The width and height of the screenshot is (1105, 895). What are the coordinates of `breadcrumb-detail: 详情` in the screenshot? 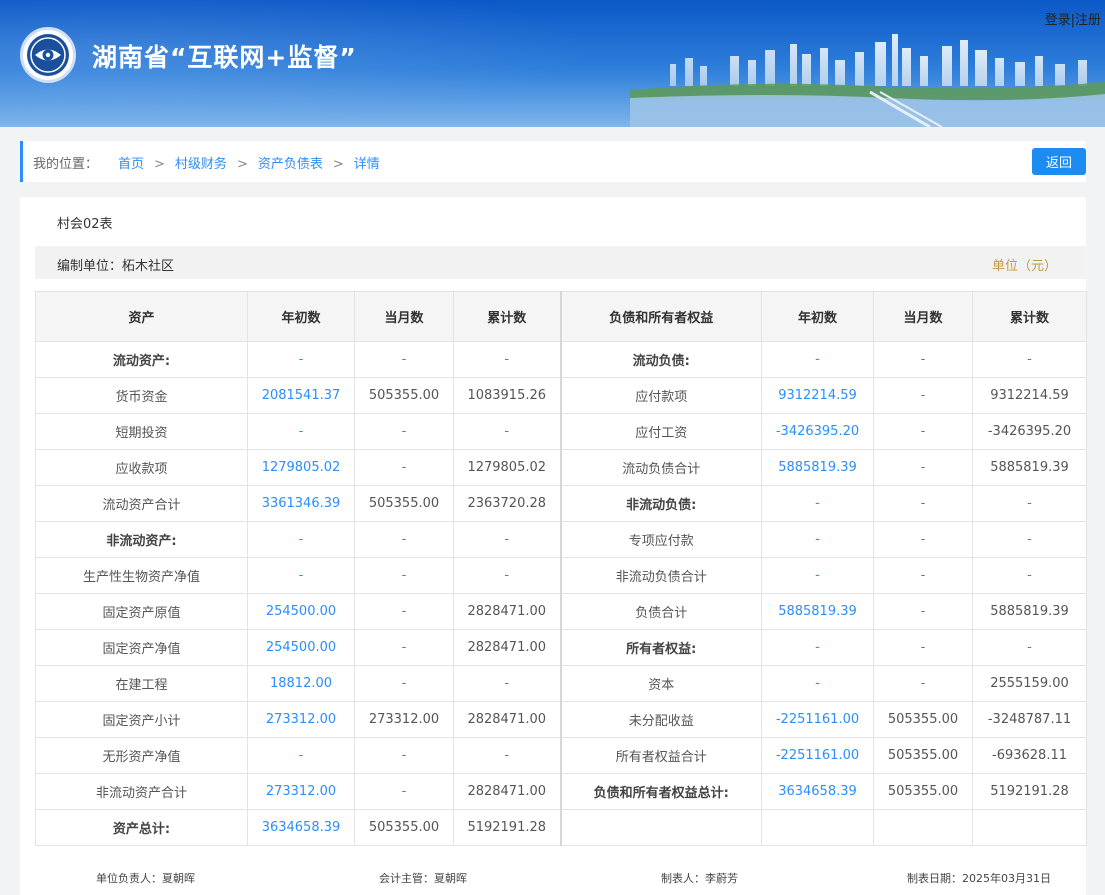 It's located at (367, 164).